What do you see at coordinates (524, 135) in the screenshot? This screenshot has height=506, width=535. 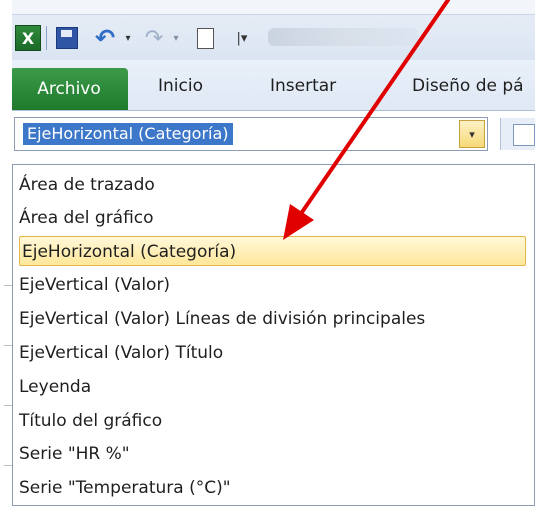 I see `format-selection-icon` at bounding box center [524, 135].